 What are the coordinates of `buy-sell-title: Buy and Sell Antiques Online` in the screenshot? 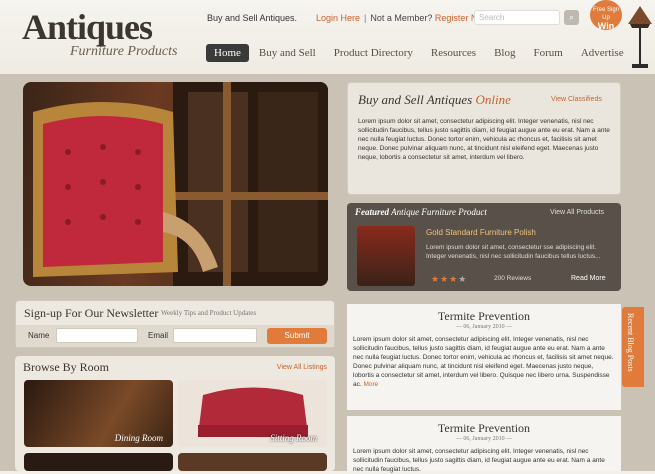 It's located at (434, 99).